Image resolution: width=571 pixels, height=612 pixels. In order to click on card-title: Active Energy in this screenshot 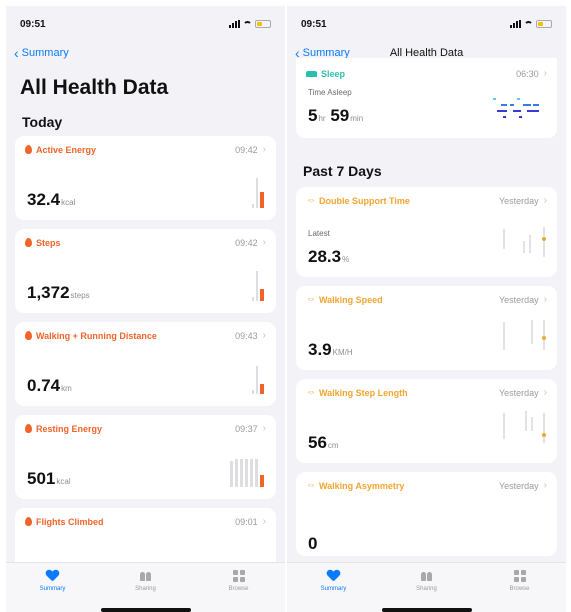, I will do `click(66, 149)`.